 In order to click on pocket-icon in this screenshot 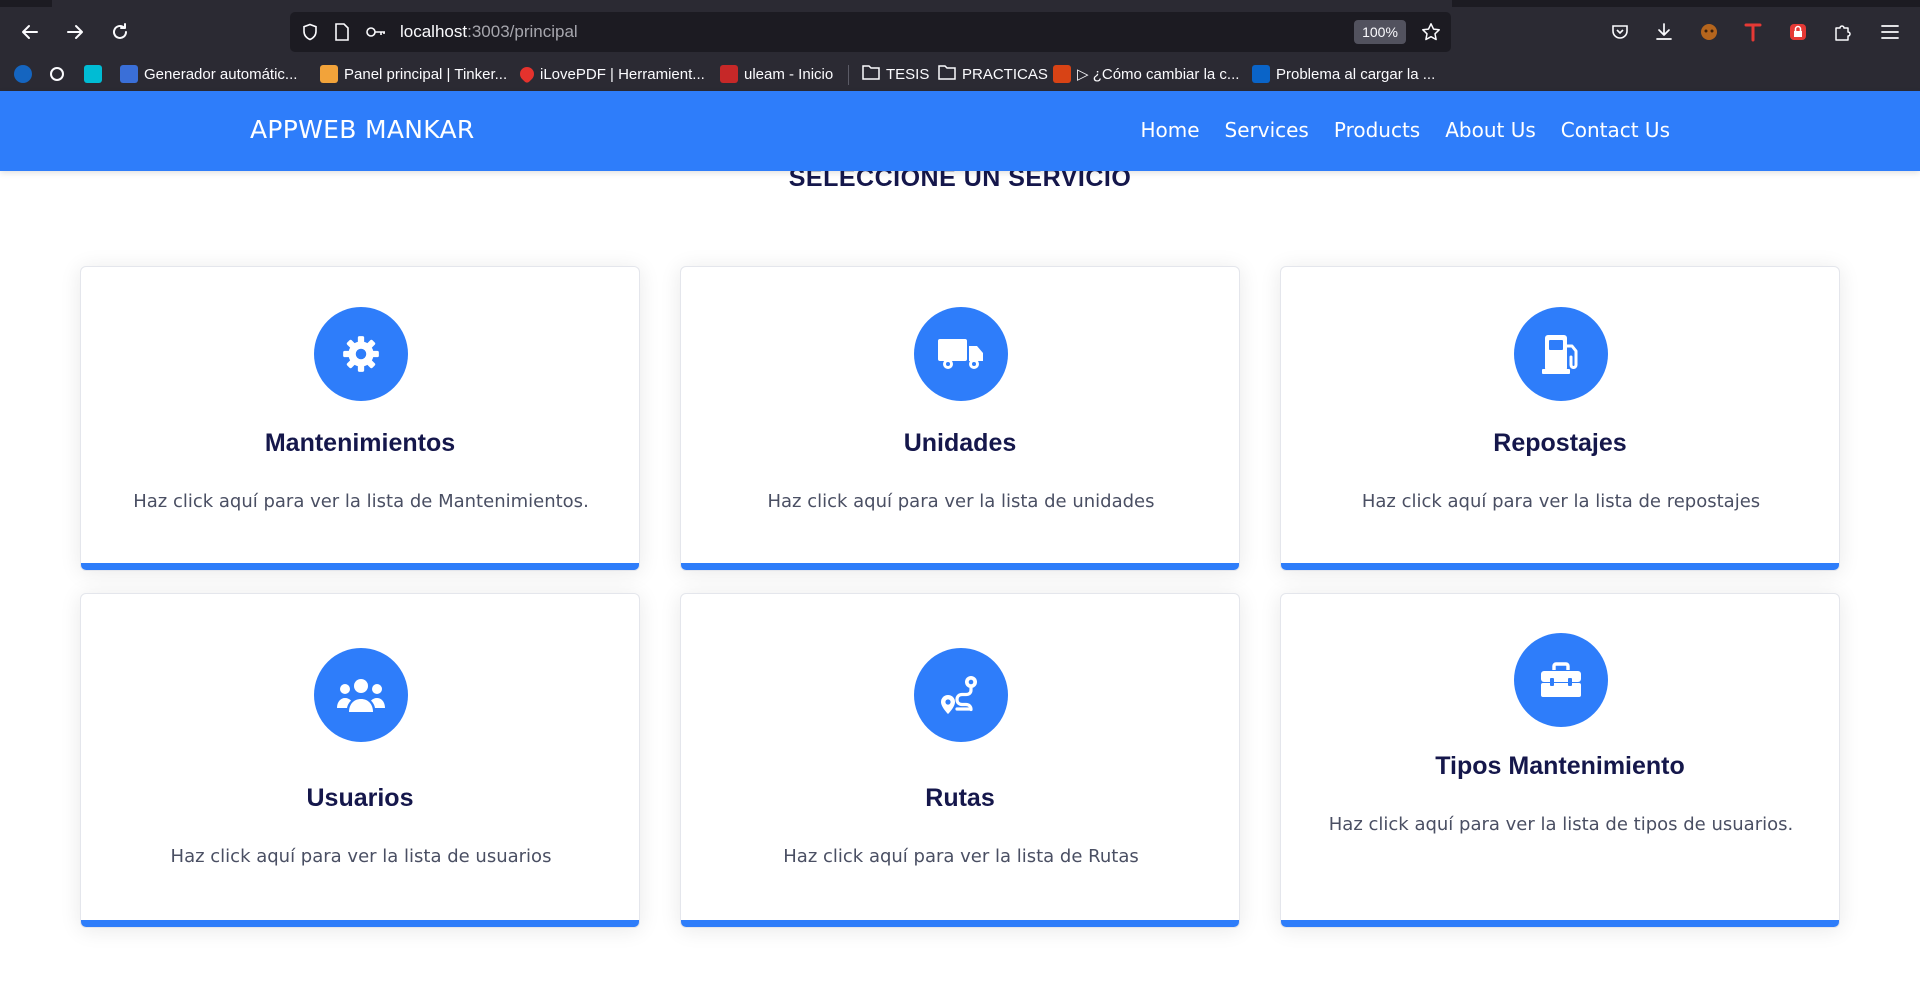, I will do `click(1620, 32)`.